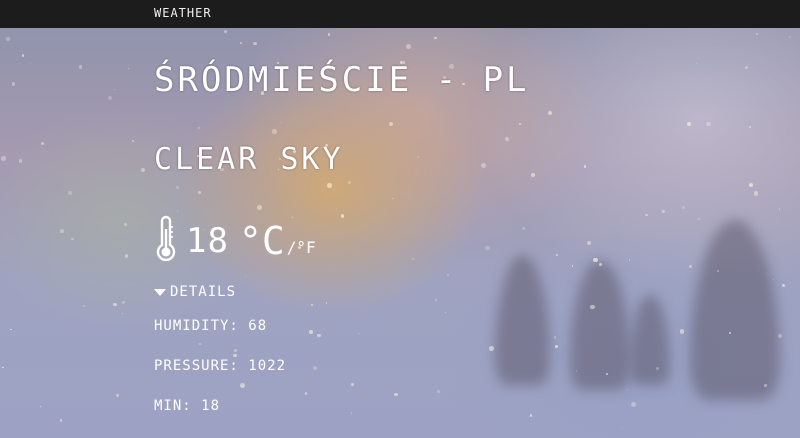 The height and width of the screenshot is (438, 800). I want to click on pressure-text: Pressure: 1022, so click(220, 366).